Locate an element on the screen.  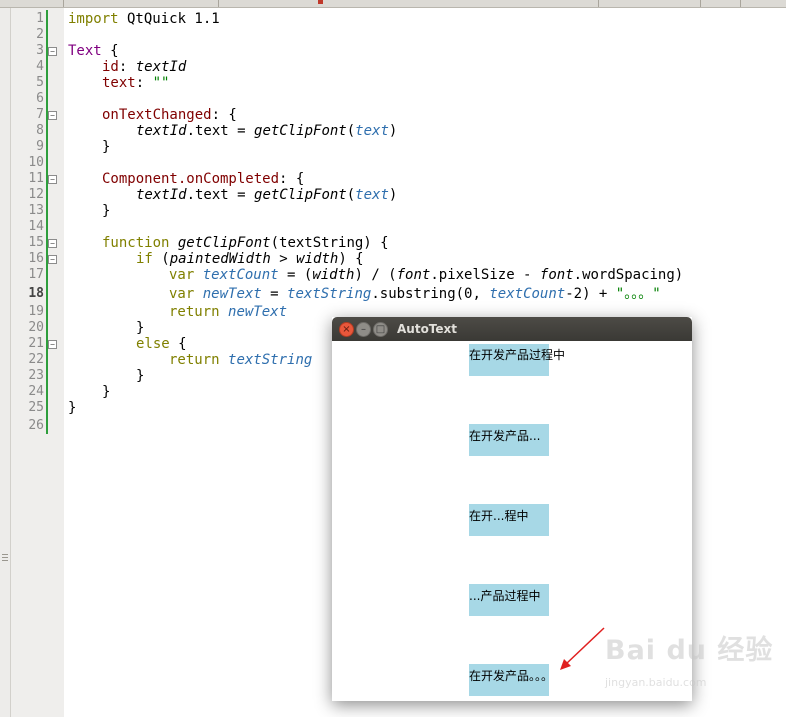
line-number: 12 is located at coordinates (36, 194).